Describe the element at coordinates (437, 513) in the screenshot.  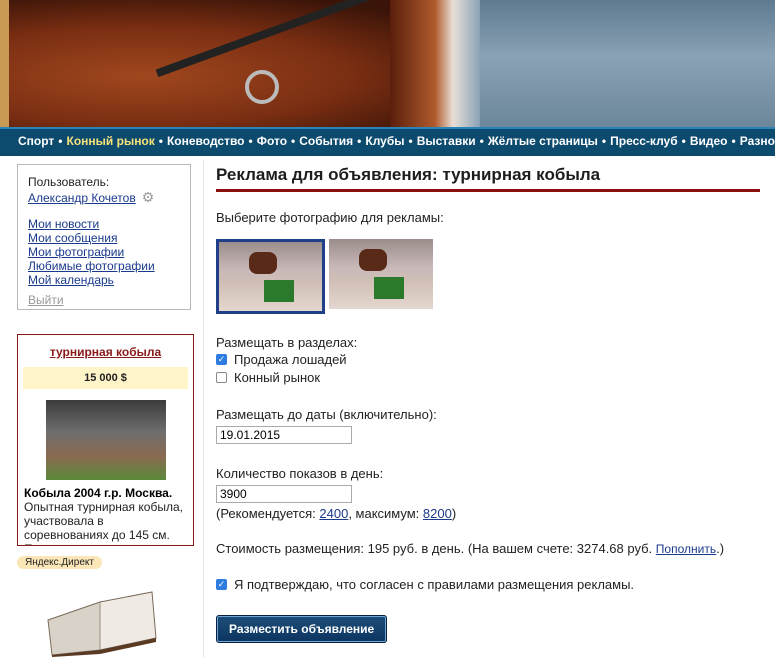
I see `maximum-link: 8200` at that location.